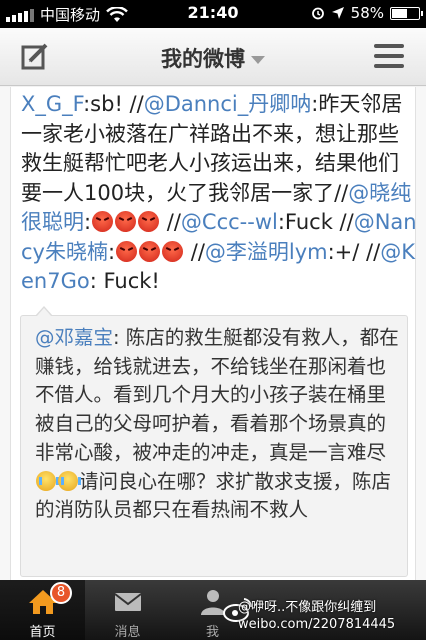  What do you see at coordinates (228, 104) in the screenshot?
I see `mention-link: @Dannci_丹卿呐` at bounding box center [228, 104].